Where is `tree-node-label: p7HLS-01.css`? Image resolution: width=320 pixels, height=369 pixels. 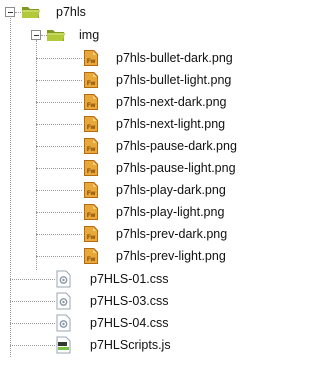
tree-node-label: p7HLS-01.css is located at coordinates (129, 279).